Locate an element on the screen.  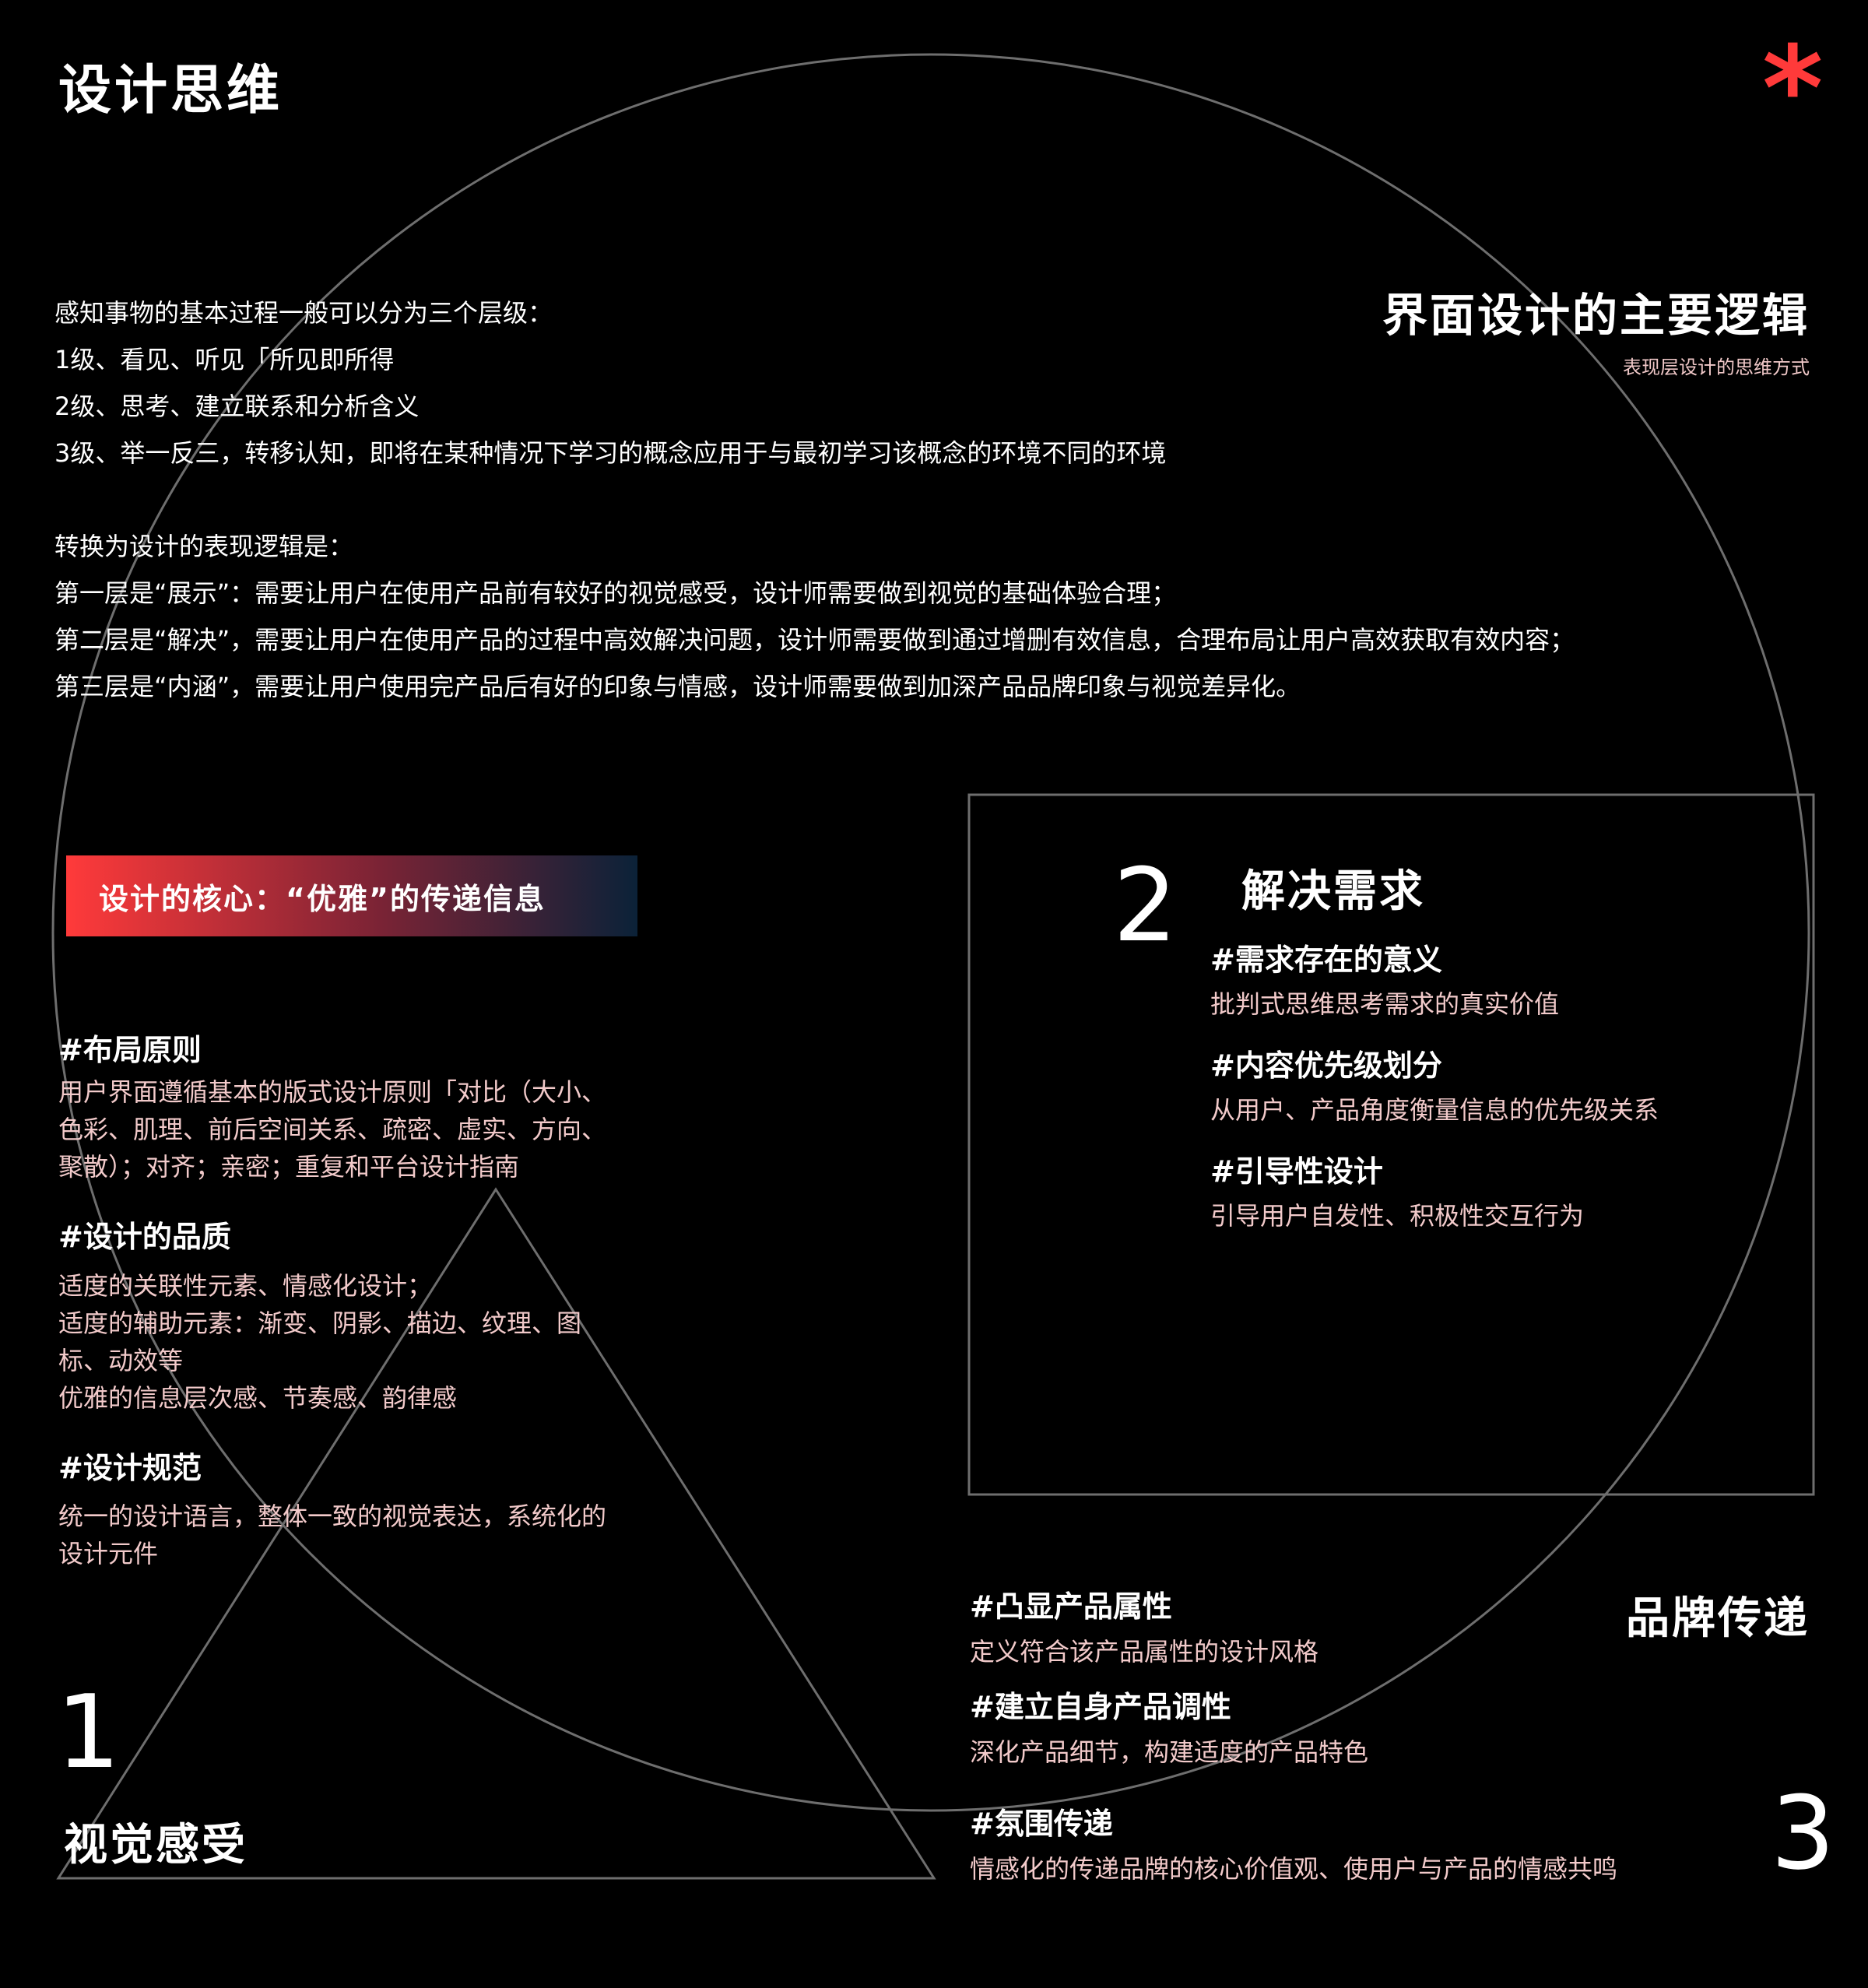
intro-line: 感知事物的基本过程一般可以分为三个层级： is located at coordinates (303, 313).